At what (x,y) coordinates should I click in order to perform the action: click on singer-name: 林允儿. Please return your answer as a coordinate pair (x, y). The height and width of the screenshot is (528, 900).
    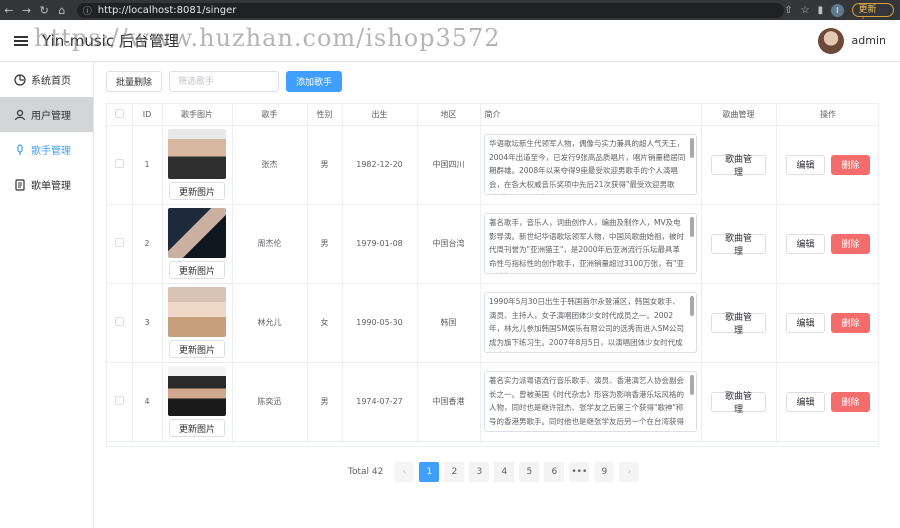
    Looking at the image, I should click on (270, 323).